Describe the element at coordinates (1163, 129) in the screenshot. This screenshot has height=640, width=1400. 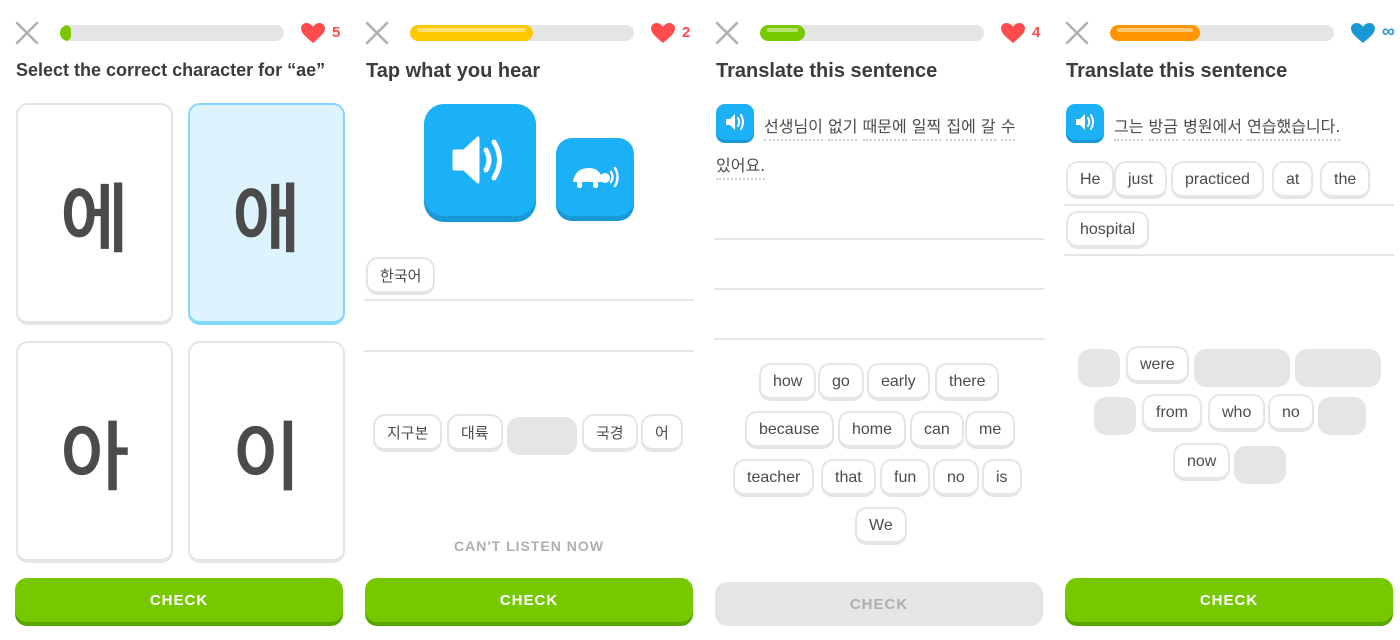
I see `sentence-word: 방금` at that location.